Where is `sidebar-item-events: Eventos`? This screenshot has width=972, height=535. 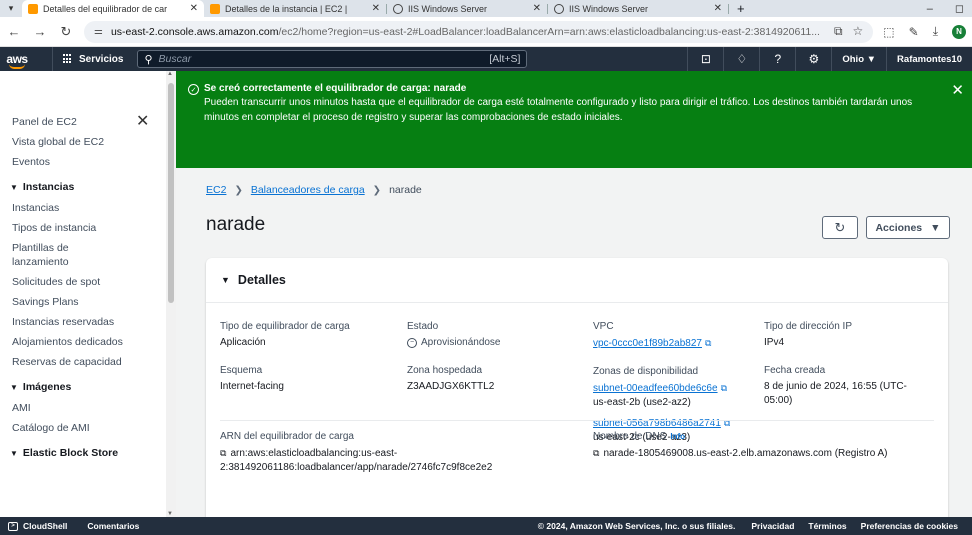
sidebar-item-events: Eventos is located at coordinates (87, 162).